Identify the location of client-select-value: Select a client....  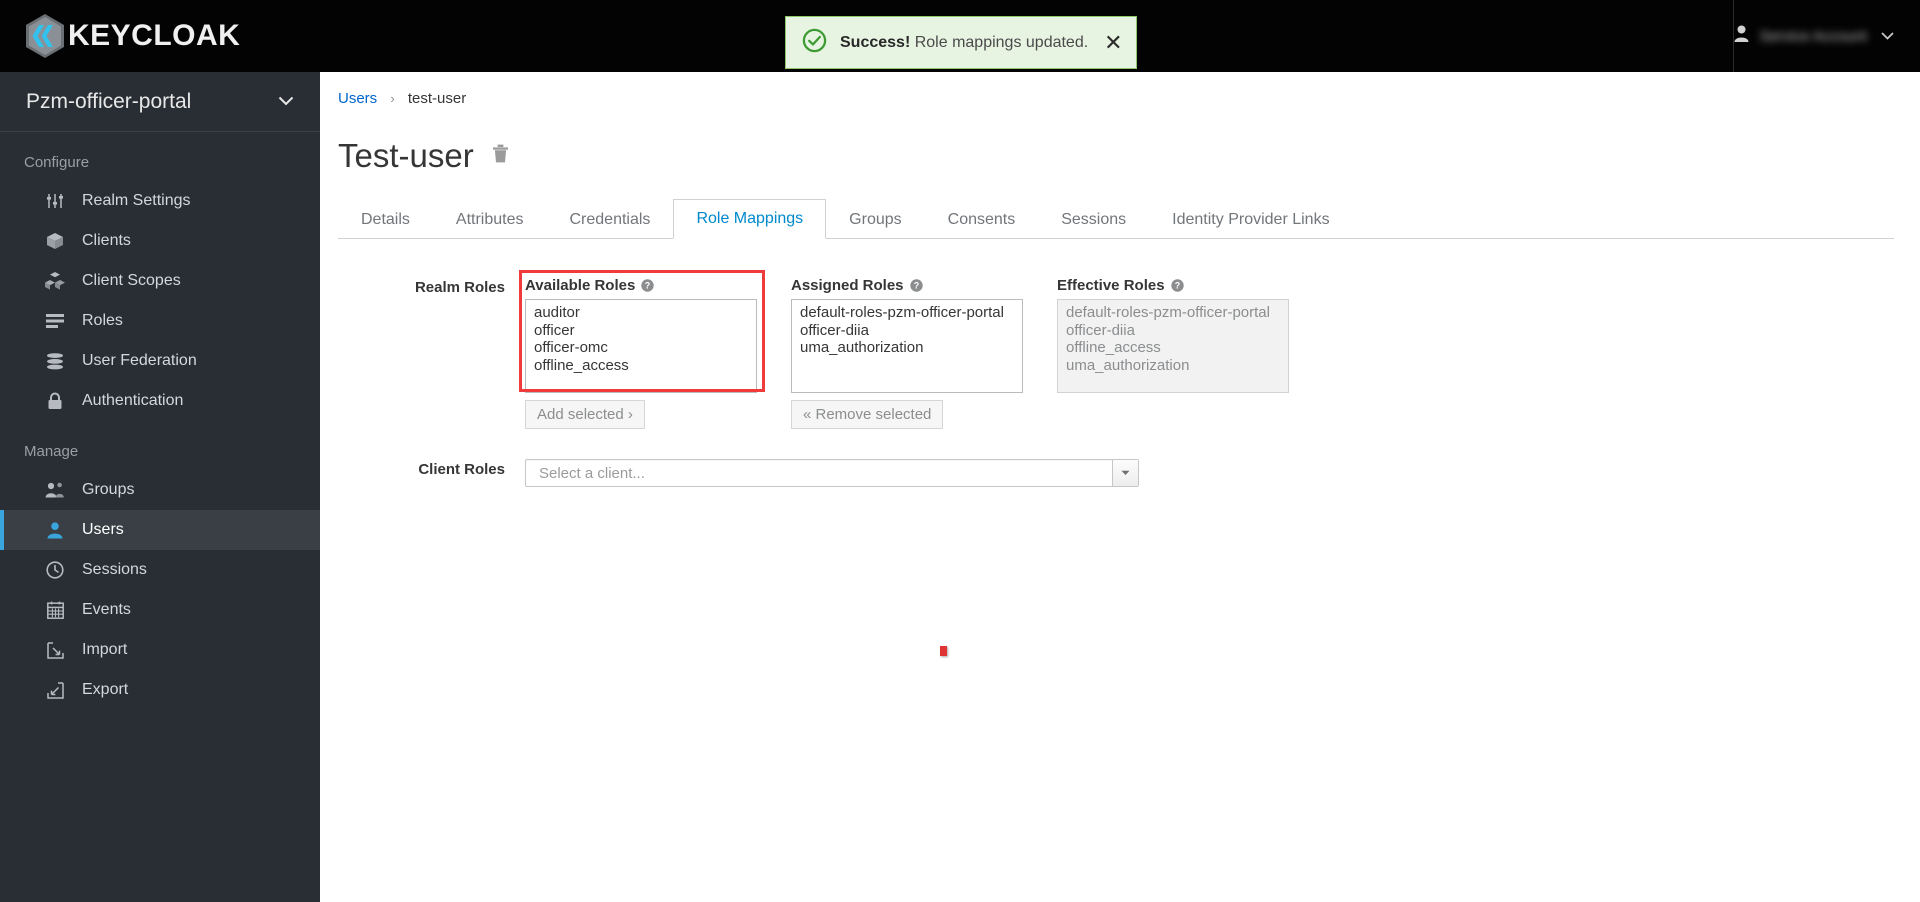
(592, 473).